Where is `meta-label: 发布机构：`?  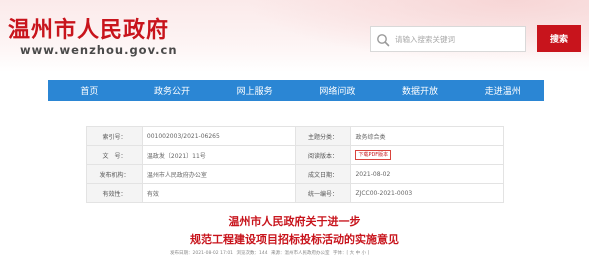
meta-label: 发布机构： is located at coordinates (114, 174).